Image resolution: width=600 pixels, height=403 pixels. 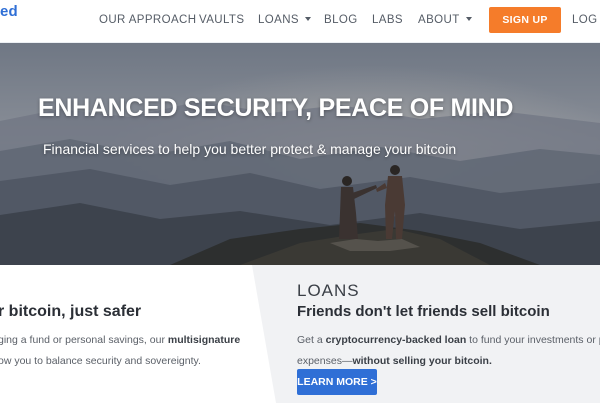 I want to click on hero-title: ENHANCED SECURITY, PEACE OF MIND, so click(x=276, y=108).